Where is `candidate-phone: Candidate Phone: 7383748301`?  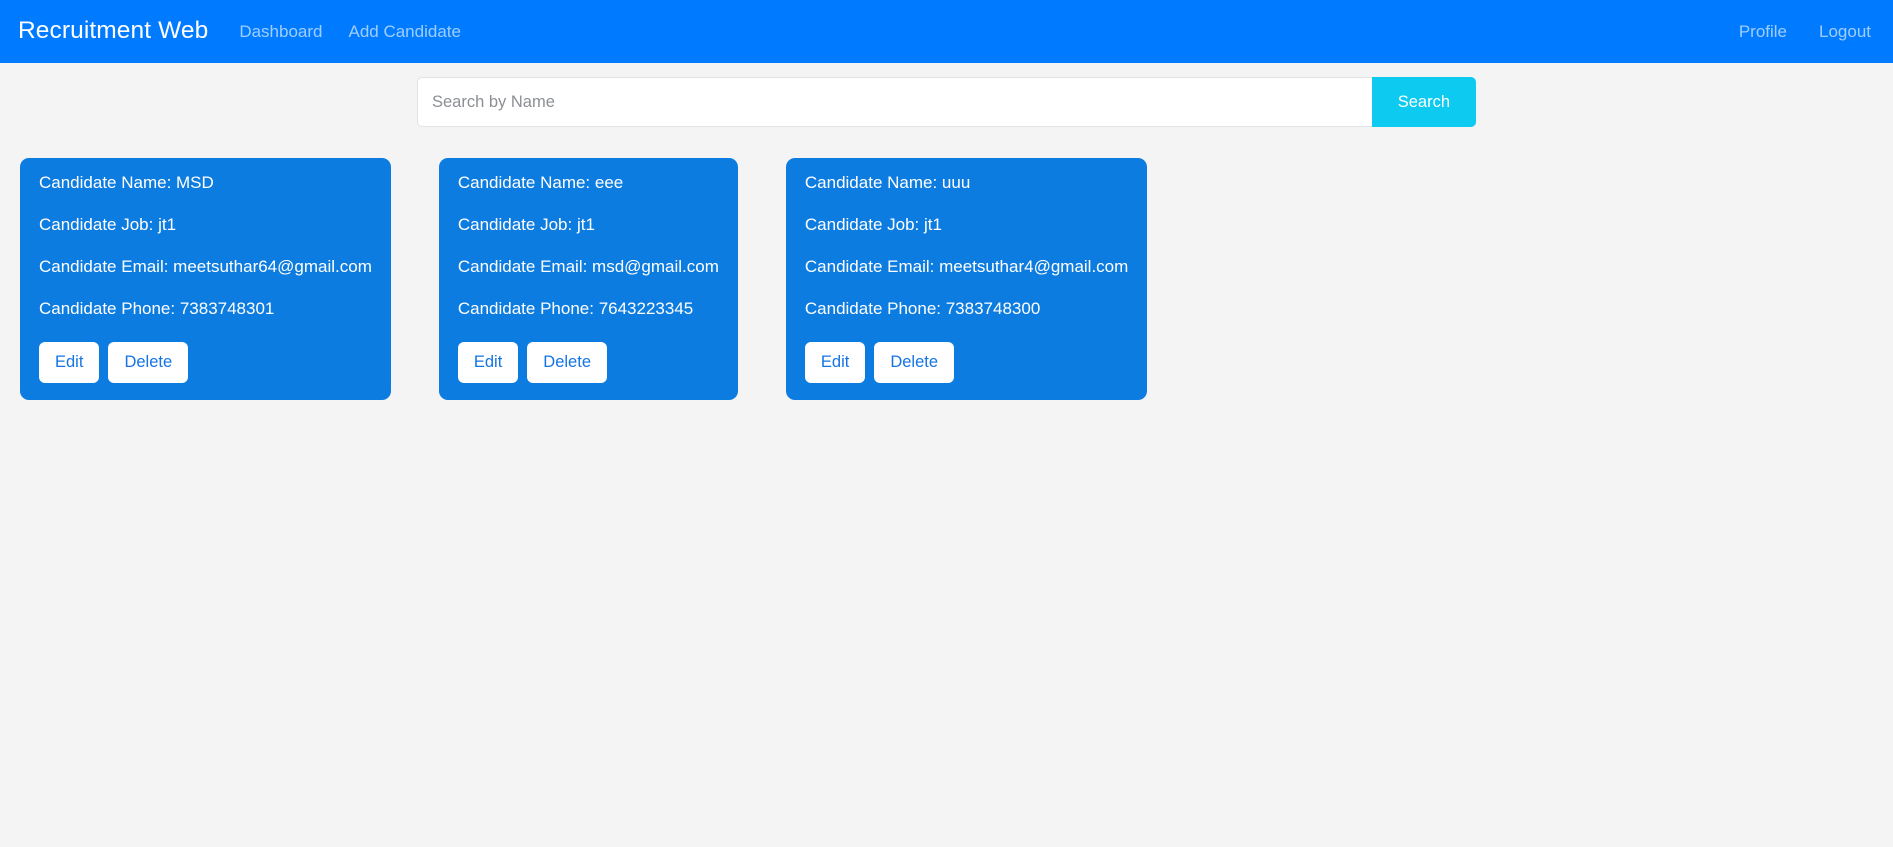 candidate-phone: Candidate Phone: 7383748301 is located at coordinates (157, 308).